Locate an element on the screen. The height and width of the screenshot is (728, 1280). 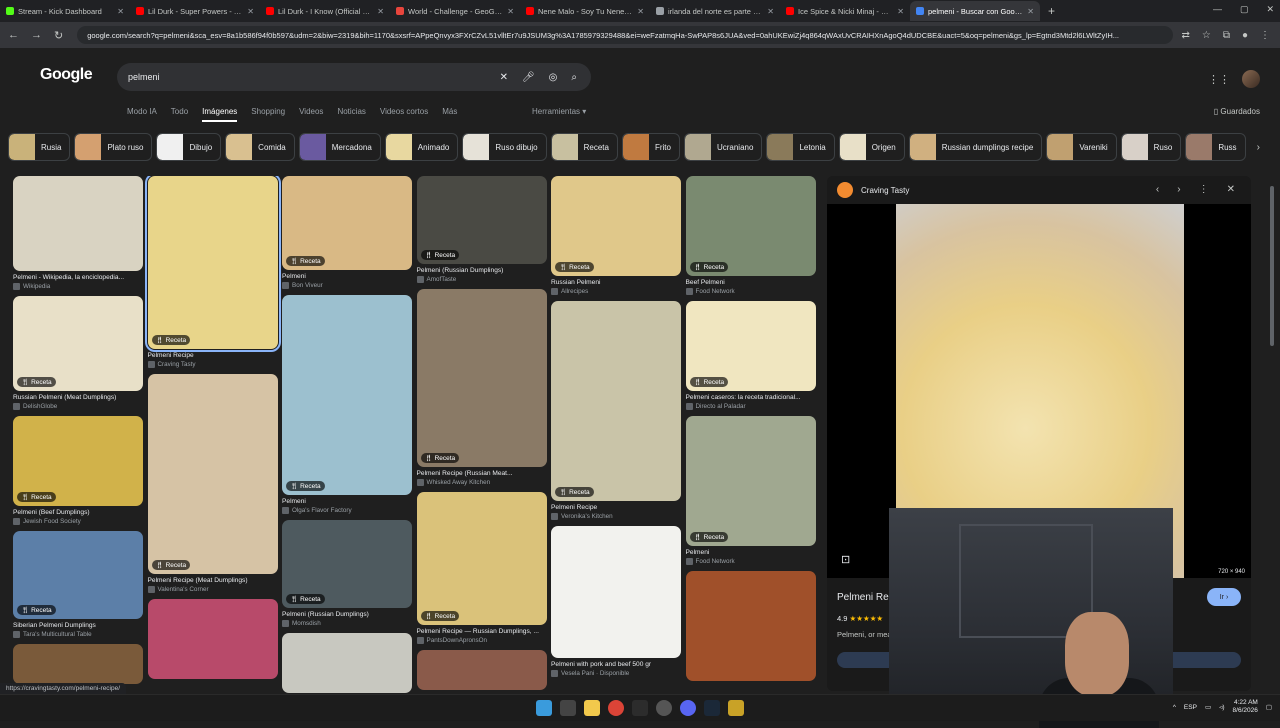
result-title: Pelmeni (Beef Dumplings) is located at coordinates (78, 512).